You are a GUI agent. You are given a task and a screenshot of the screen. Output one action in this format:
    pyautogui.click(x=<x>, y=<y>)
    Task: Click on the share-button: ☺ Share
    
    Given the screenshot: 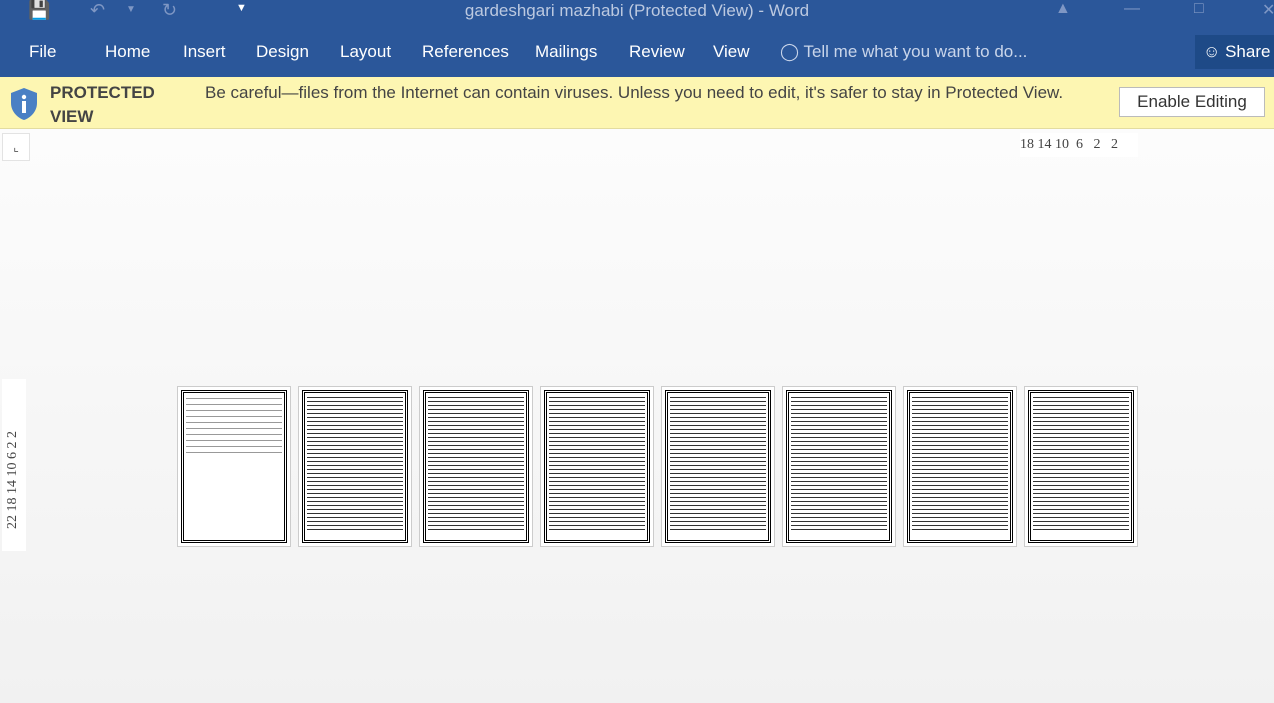 What is the action you would take?
    pyautogui.click(x=1234, y=52)
    